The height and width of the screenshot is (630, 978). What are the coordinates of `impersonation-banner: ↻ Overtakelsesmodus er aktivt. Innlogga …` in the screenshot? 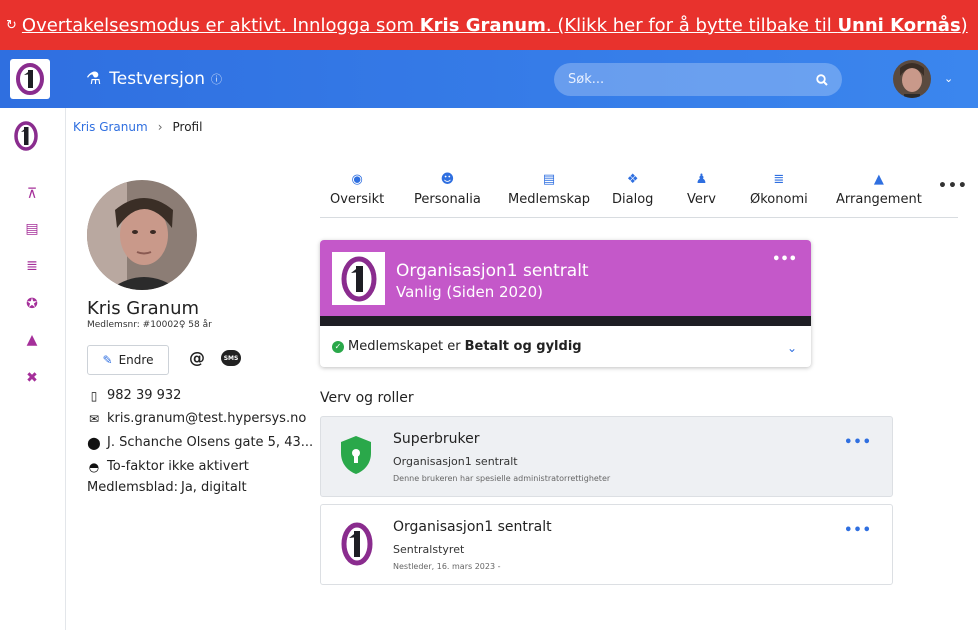 It's located at (489, 25).